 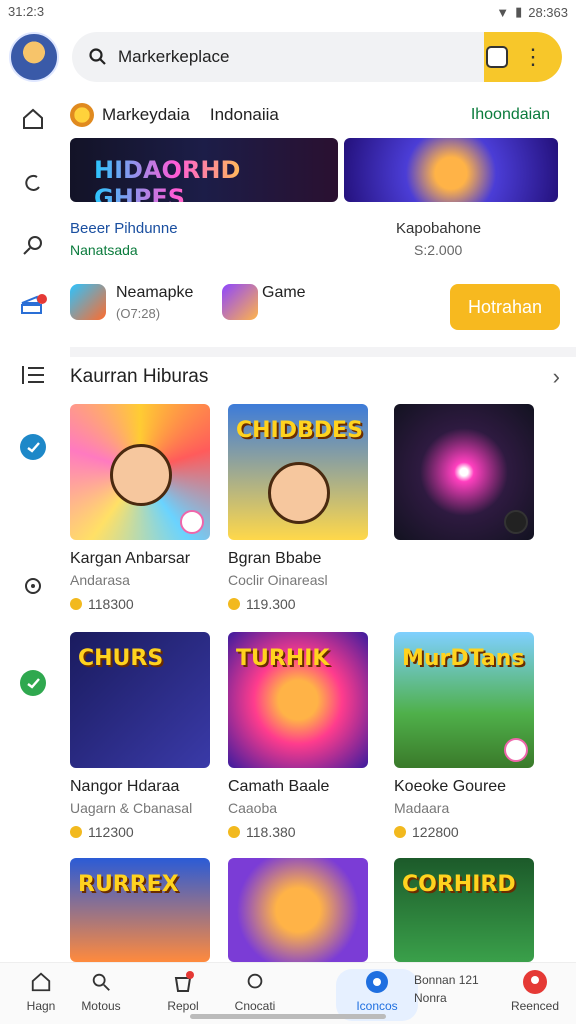 What do you see at coordinates (298, 832) in the screenshot?
I see `game-card-price: 118.380` at bounding box center [298, 832].